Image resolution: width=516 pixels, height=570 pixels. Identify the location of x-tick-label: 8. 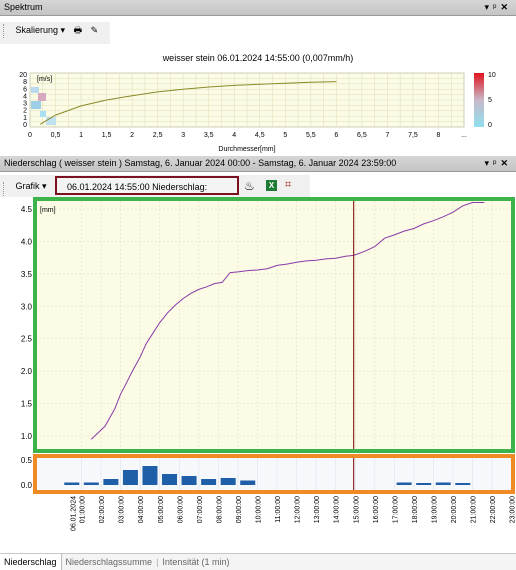
(439, 135).